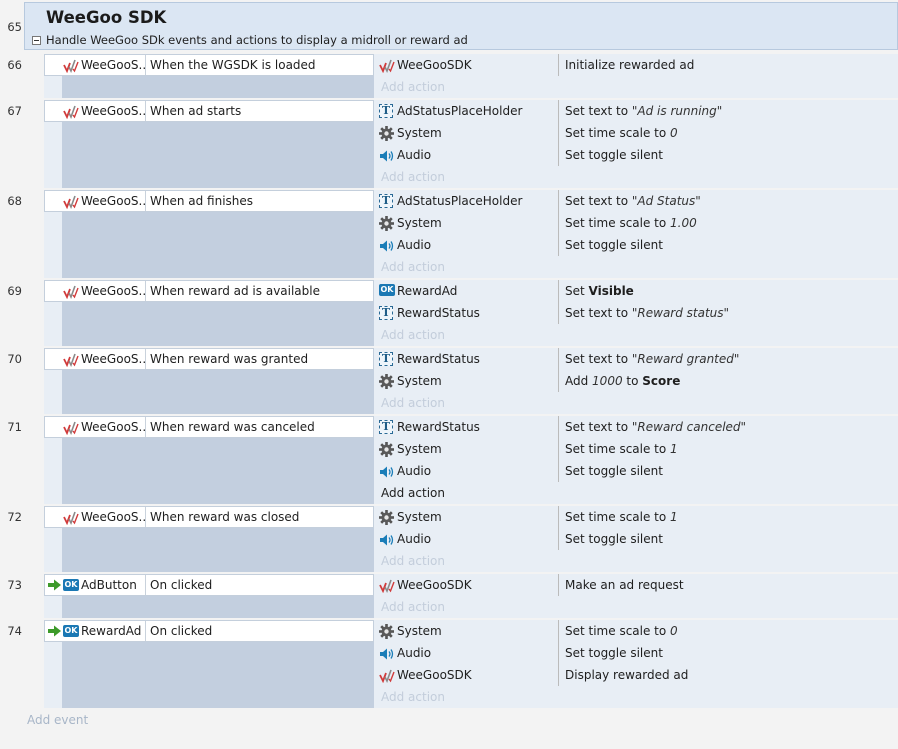 The image size is (898, 749). What do you see at coordinates (209, 65) in the screenshot?
I see `event-condition: WeeGooS... When the WGSDK is loaded` at bounding box center [209, 65].